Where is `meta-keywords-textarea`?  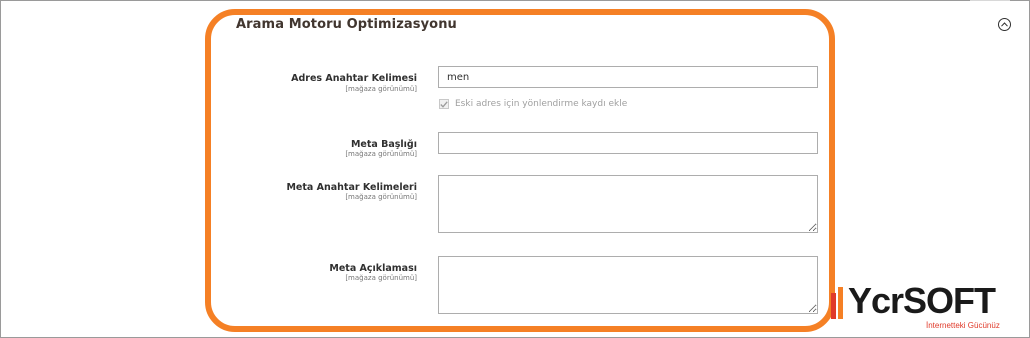 meta-keywords-textarea is located at coordinates (628, 204).